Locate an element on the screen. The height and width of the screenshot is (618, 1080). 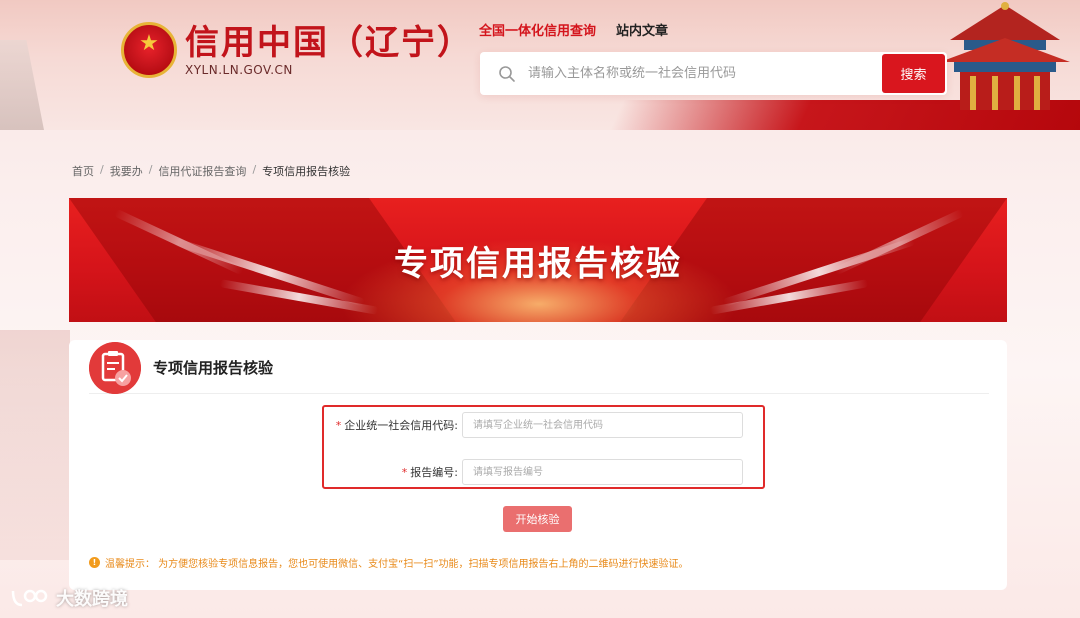
watermark-text: 大数跨境 is located at coordinates (92, 599).